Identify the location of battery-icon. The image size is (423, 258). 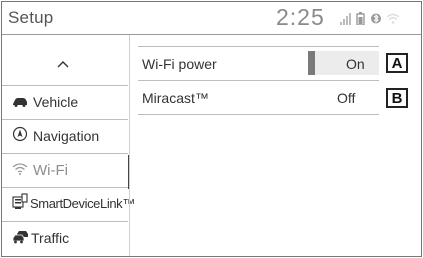
(360, 21).